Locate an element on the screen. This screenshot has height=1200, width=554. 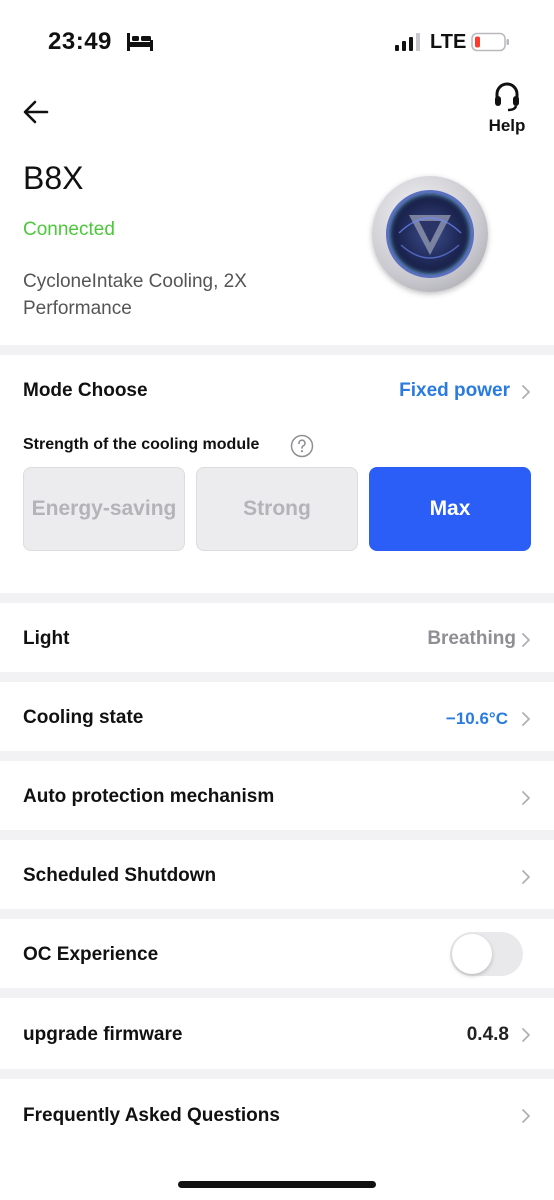
cooling-temperature: −10.6°C is located at coordinates (476, 718).